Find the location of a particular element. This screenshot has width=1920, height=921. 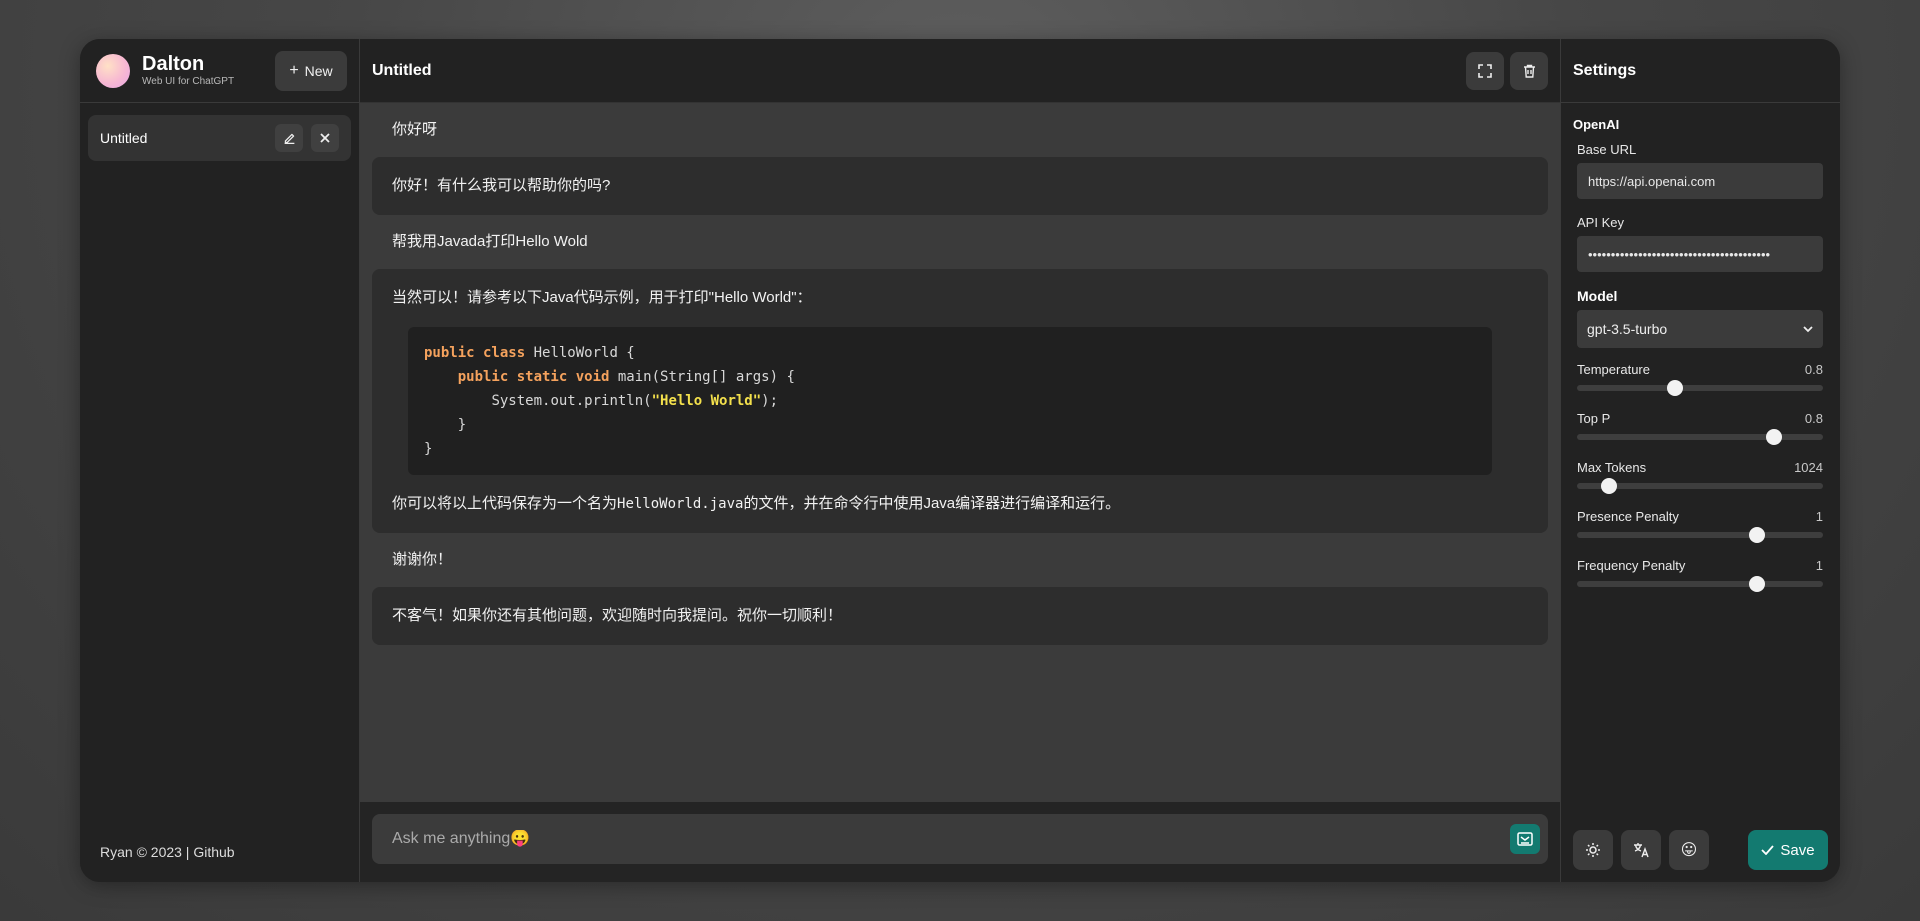

sun-icon is located at coordinates (1593, 850).